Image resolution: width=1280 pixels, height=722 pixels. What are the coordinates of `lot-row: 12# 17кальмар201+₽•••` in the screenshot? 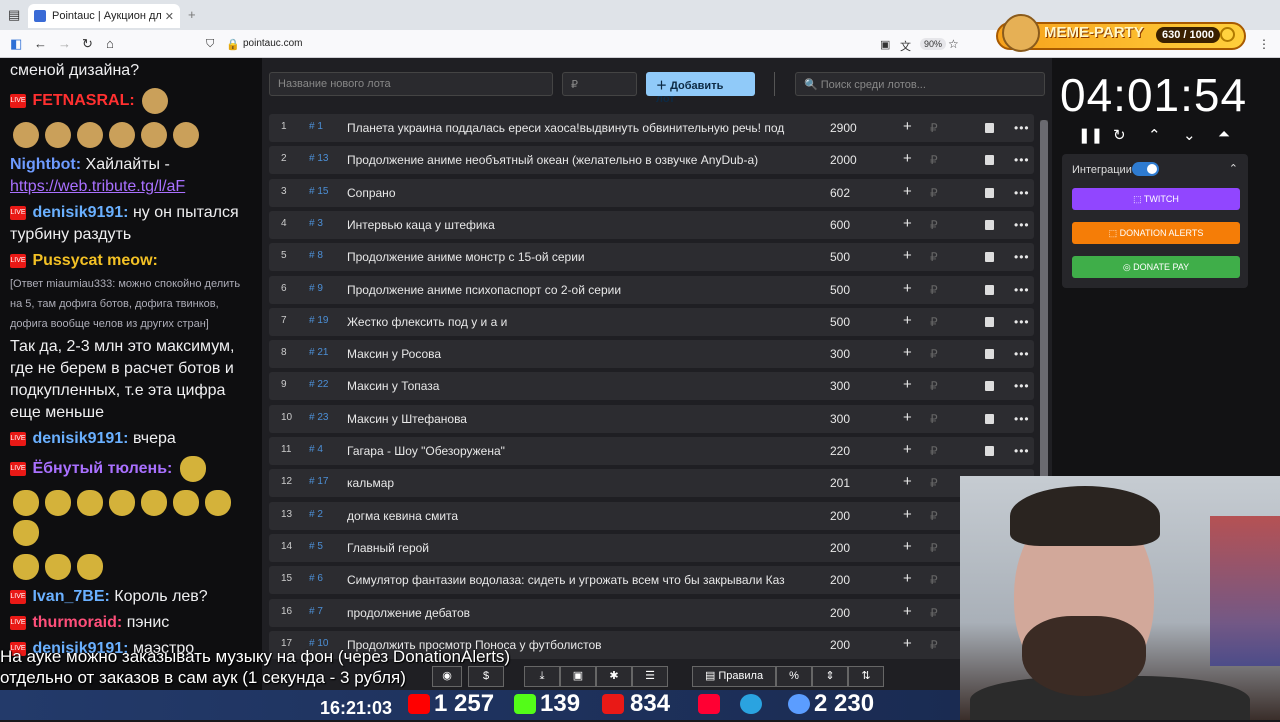 It's located at (651, 483).